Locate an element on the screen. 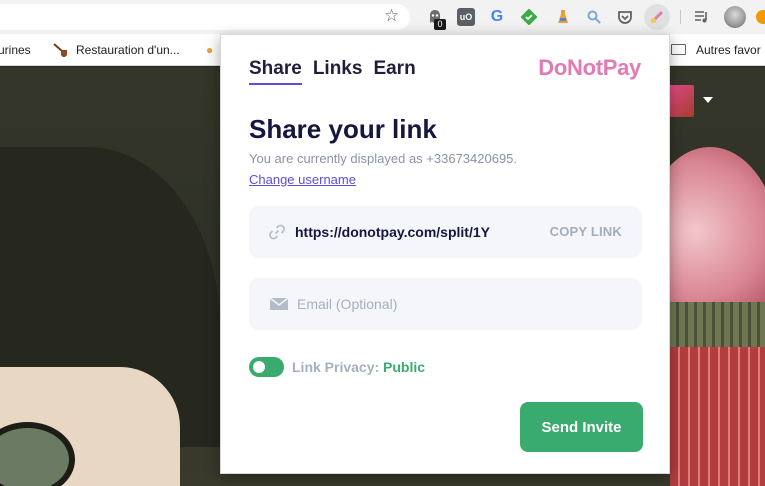  address-bar is located at coordinates (205, 17).